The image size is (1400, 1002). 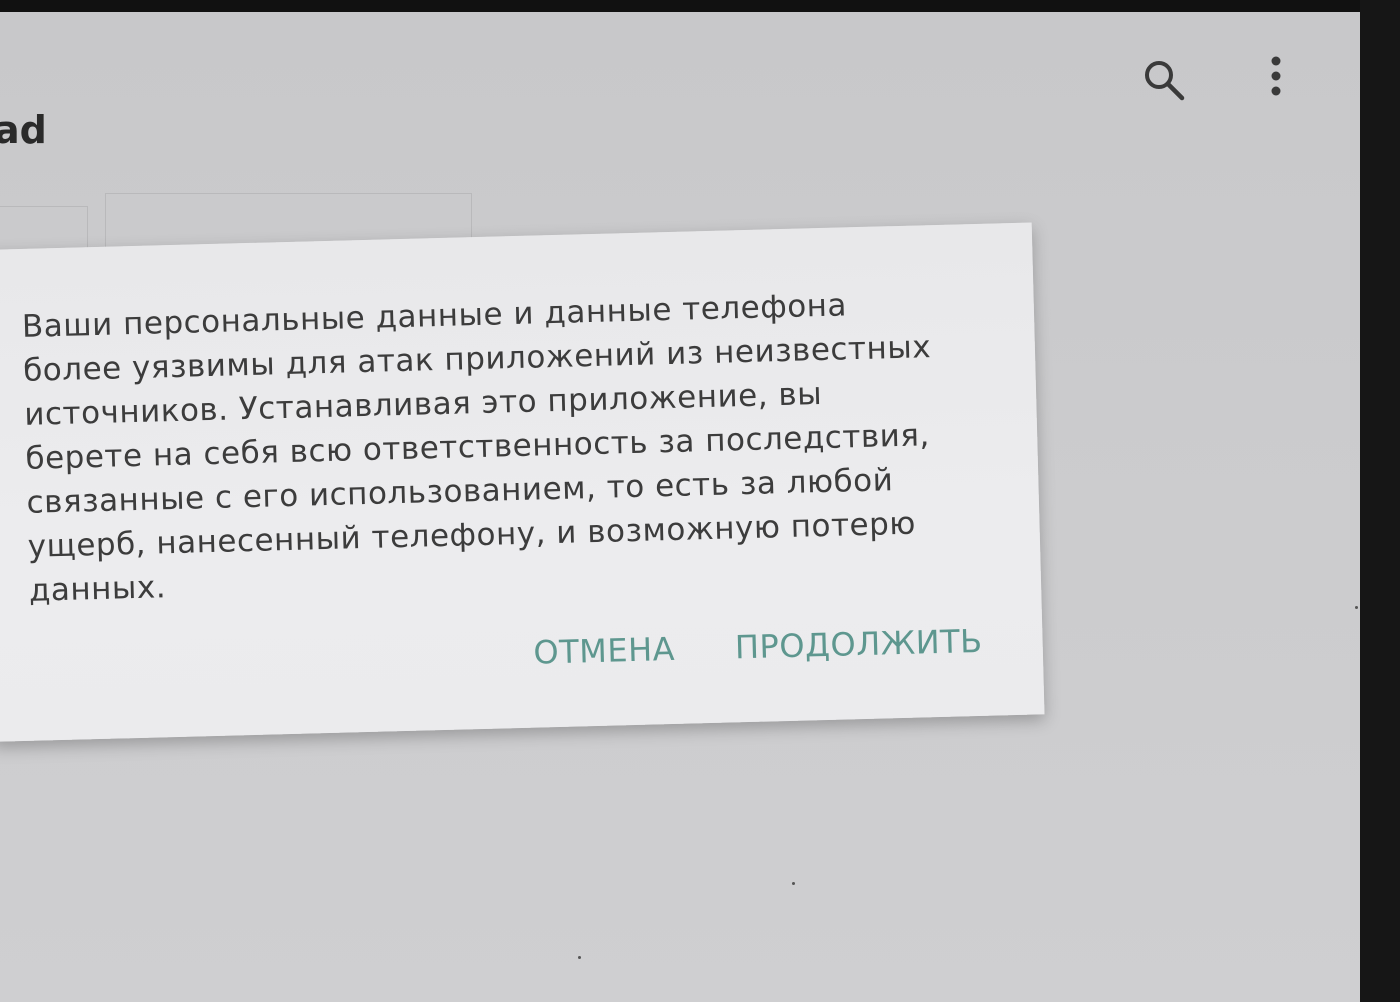 What do you see at coordinates (1380, 501) in the screenshot?
I see `device-bezel-right` at bounding box center [1380, 501].